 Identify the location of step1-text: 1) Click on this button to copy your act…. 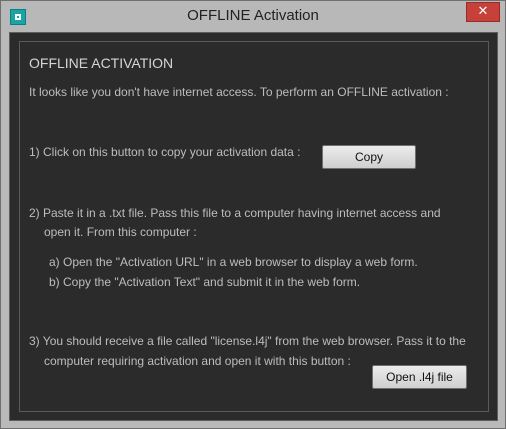
(165, 152).